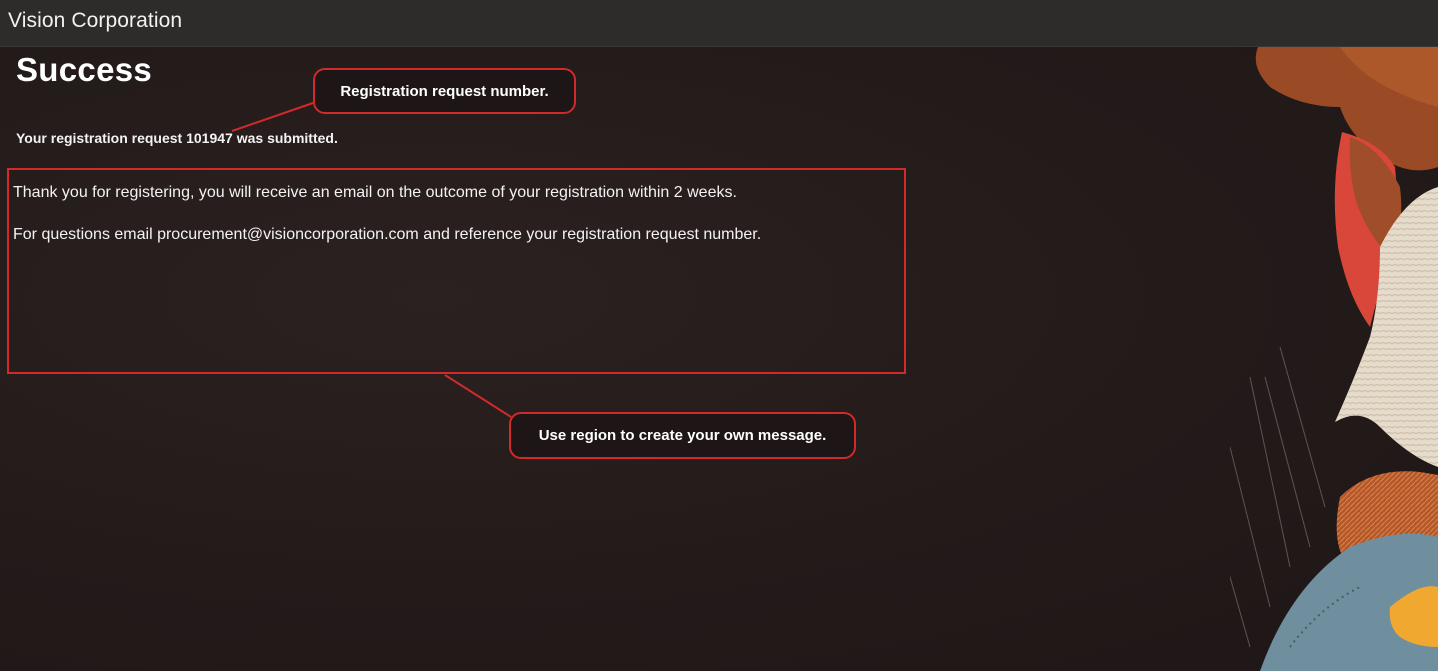  Describe the element at coordinates (682, 435) in the screenshot. I see `callout-custom-message: Use region to create your own message.` at that location.